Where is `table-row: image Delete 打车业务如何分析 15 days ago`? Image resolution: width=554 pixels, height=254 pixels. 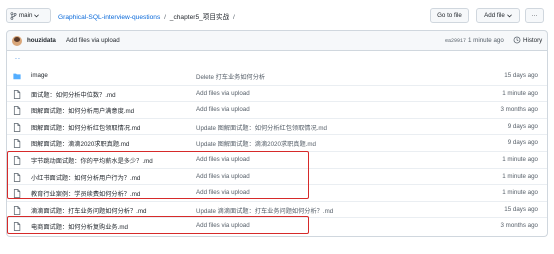 table-row: image Delete 打车业务如何分析 15 days ago is located at coordinates (277, 76).